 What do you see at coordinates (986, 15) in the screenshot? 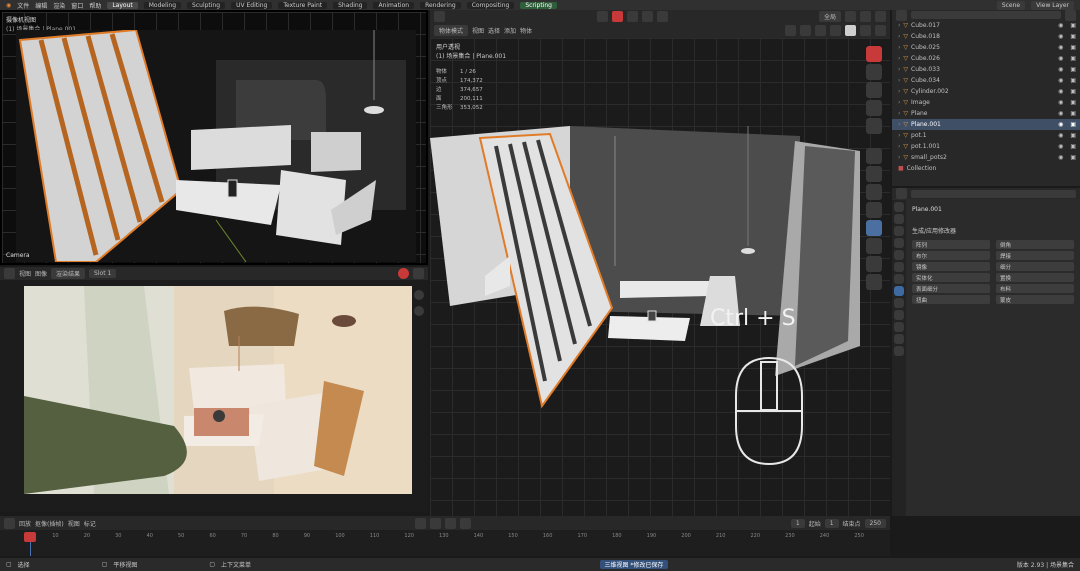
I see `outliner-search-input` at bounding box center [986, 15].